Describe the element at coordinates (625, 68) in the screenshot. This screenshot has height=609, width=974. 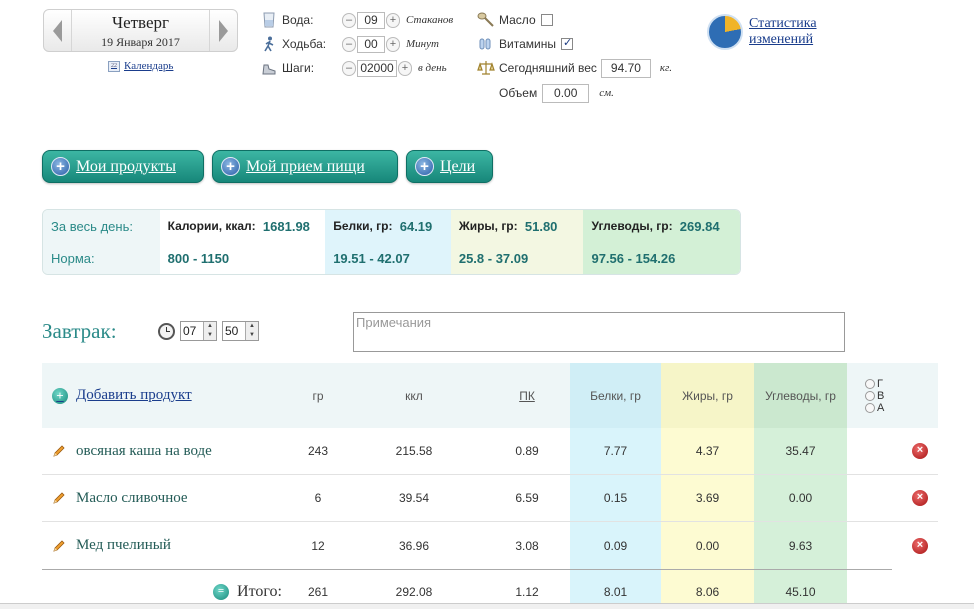
I see `weight-input` at that location.